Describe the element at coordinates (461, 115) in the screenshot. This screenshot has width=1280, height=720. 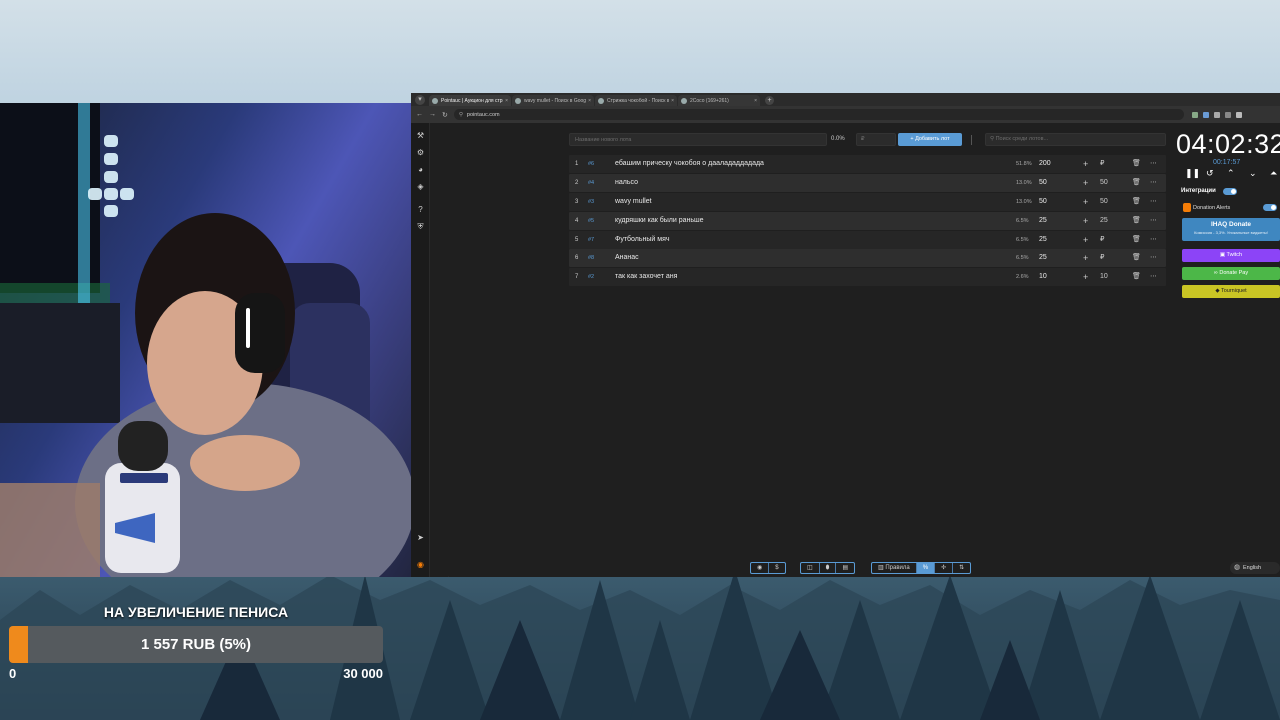
I see `site-info-icon: ⚲` at that location.